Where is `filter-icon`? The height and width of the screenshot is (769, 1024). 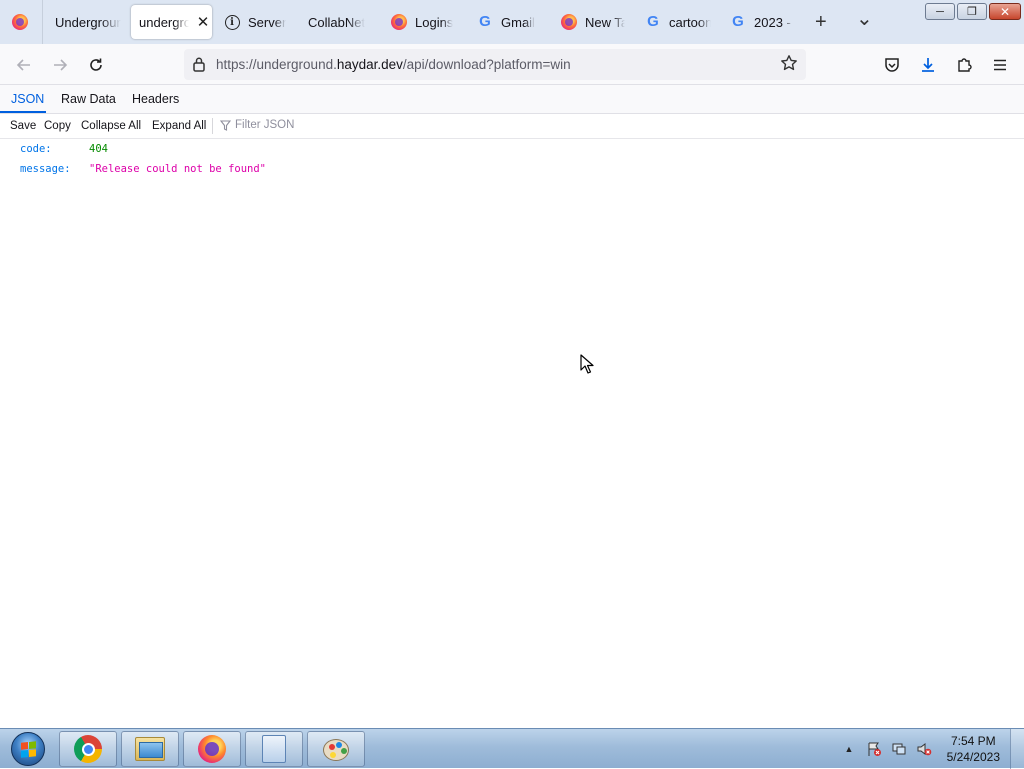 filter-icon is located at coordinates (225, 125).